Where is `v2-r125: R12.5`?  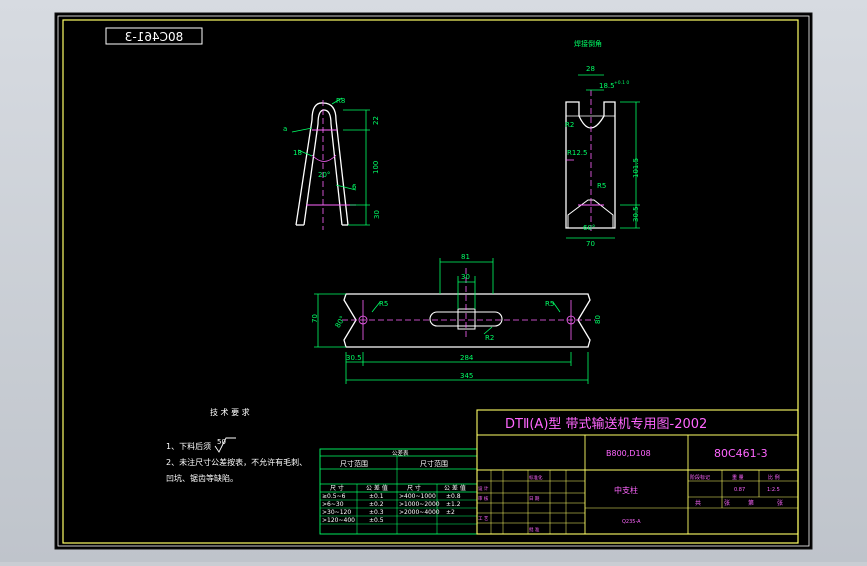
v2-r125: R12.5 is located at coordinates (577, 153).